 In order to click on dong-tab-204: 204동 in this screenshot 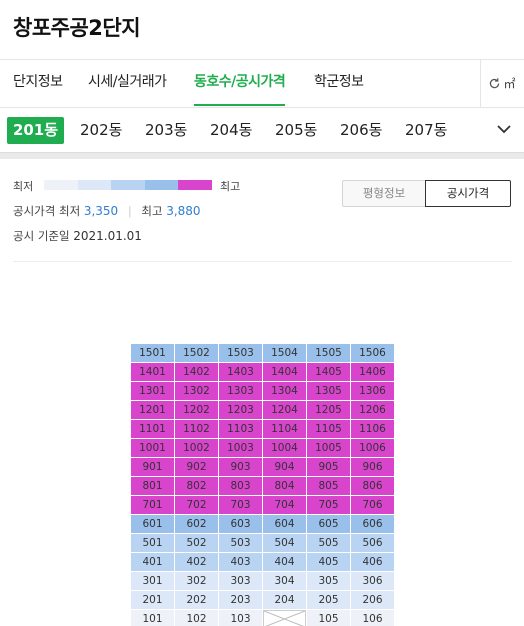, I will do `click(231, 130)`.